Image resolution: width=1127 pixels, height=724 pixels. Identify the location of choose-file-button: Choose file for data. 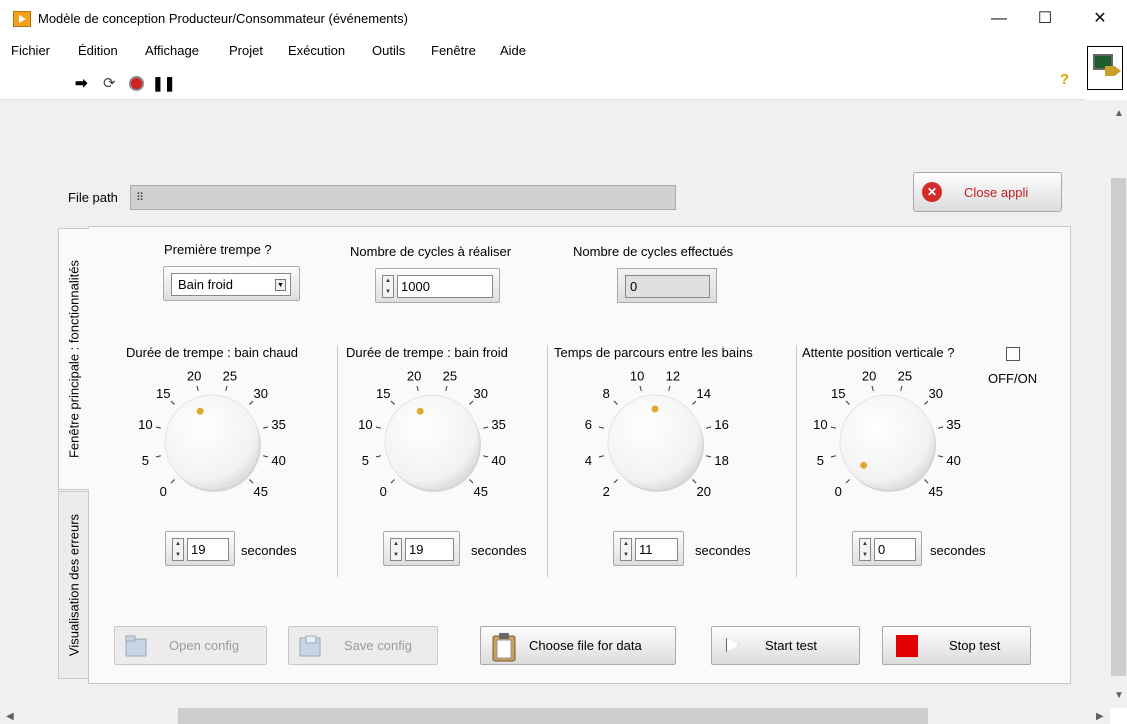
(578, 645).